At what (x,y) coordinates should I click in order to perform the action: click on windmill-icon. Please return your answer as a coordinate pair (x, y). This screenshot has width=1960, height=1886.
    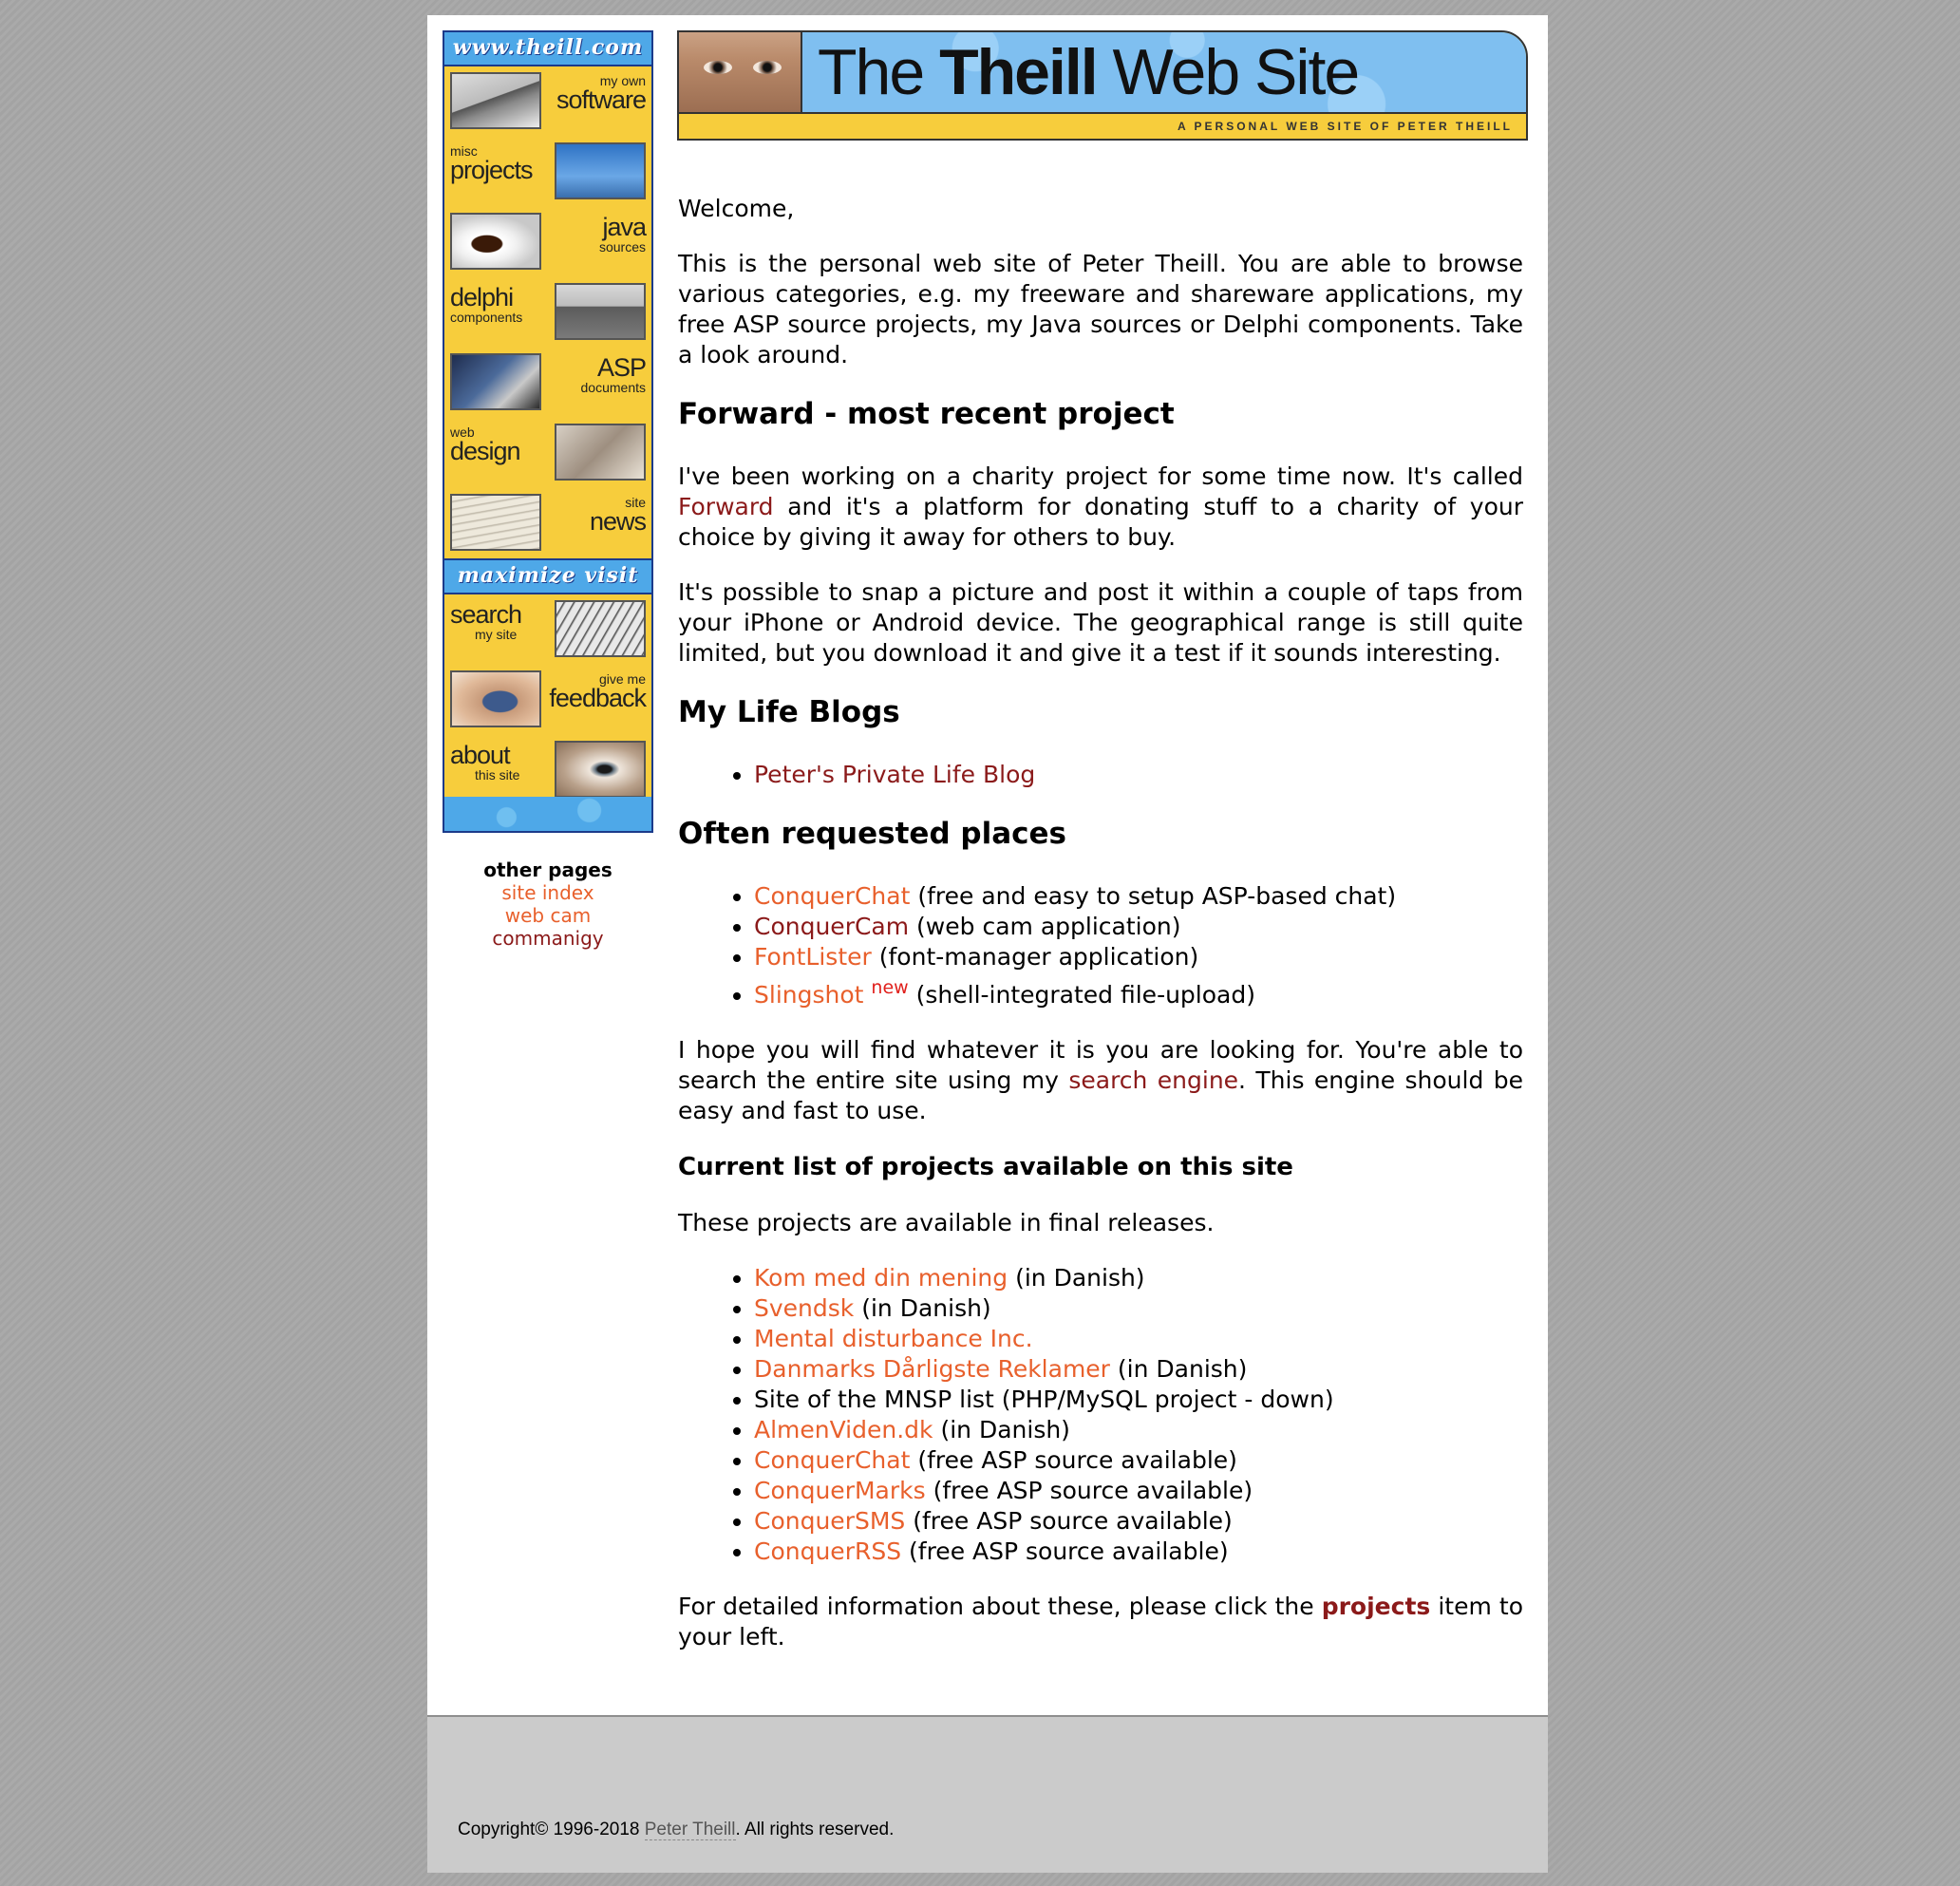
    Looking at the image, I should click on (600, 171).